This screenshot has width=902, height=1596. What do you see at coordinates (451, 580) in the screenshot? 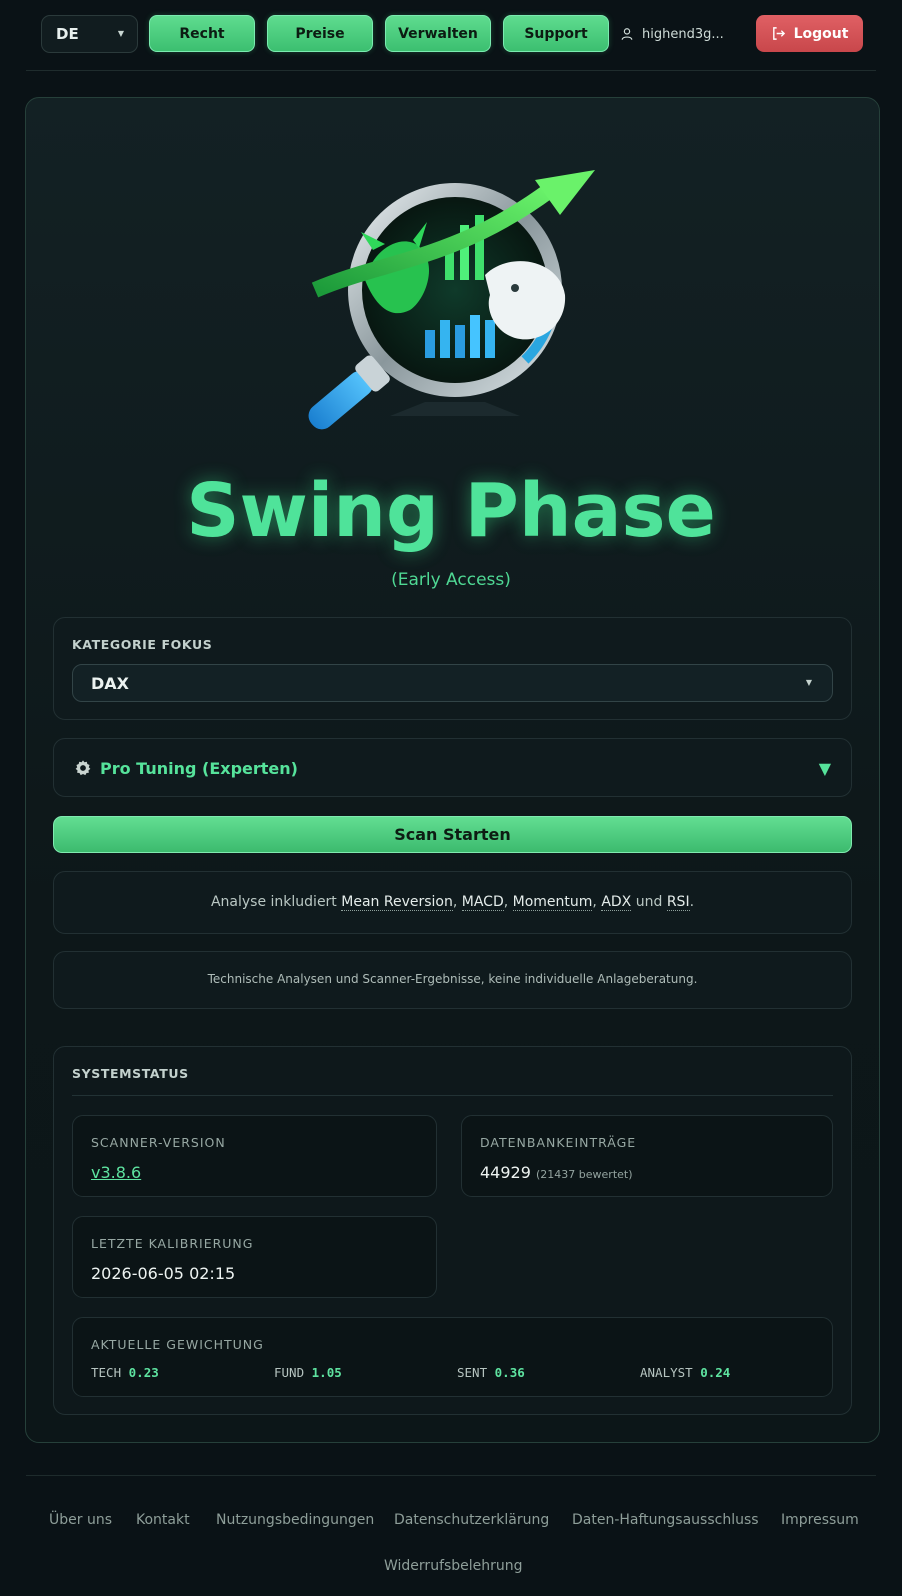
I see `app-subtitle: (Early Access)` at bounding box center [451, 580].